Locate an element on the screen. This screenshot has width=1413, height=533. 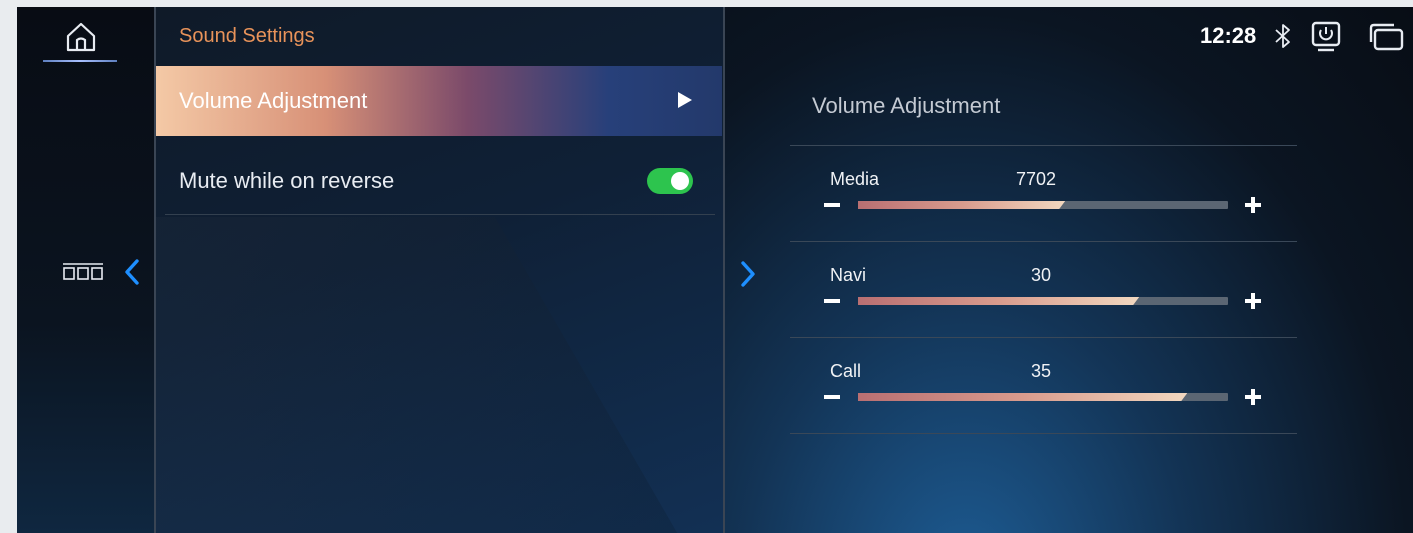
chevron-left-icon is located at coordinates (132, 272).